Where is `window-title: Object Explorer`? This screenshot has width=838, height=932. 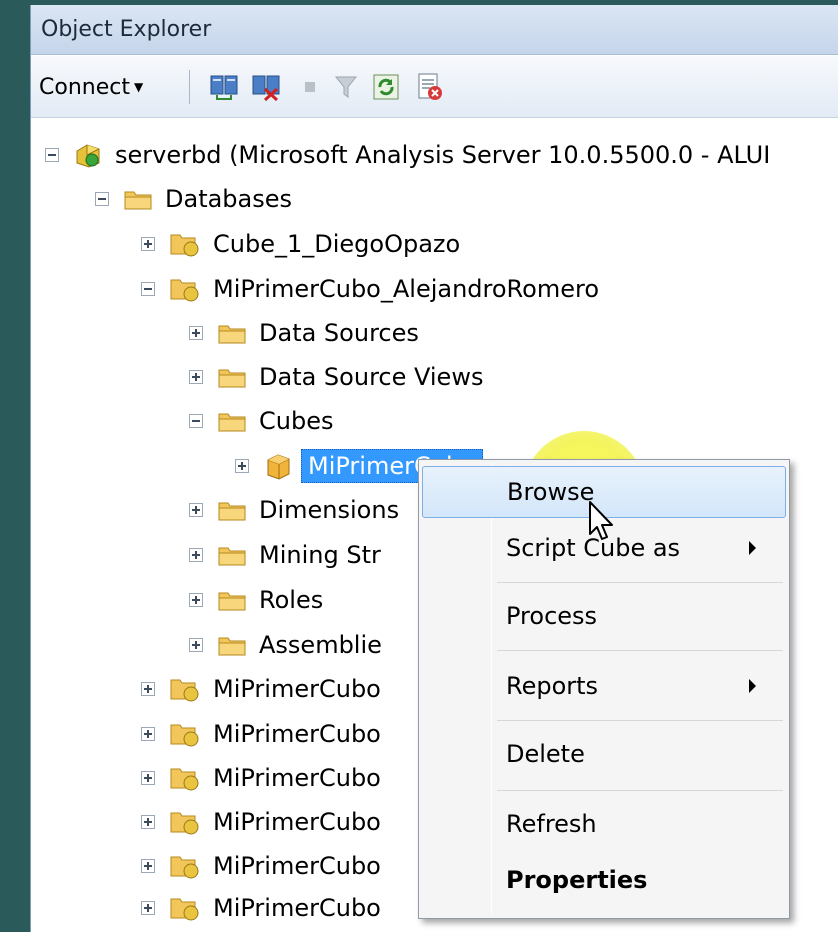
window-title: Object Explorer is located at coordinates (126, 29).